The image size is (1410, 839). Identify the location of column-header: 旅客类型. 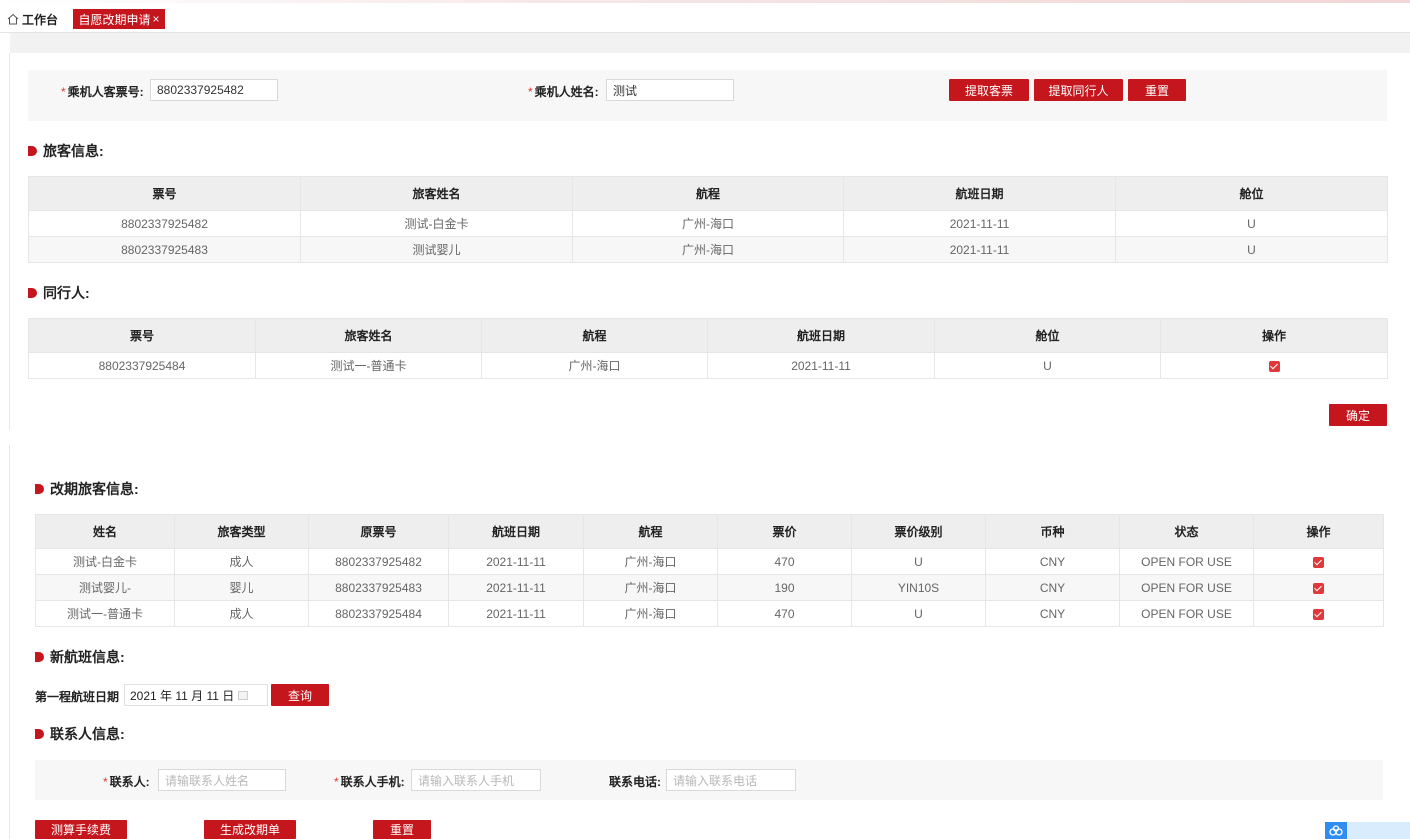
(241, 531).